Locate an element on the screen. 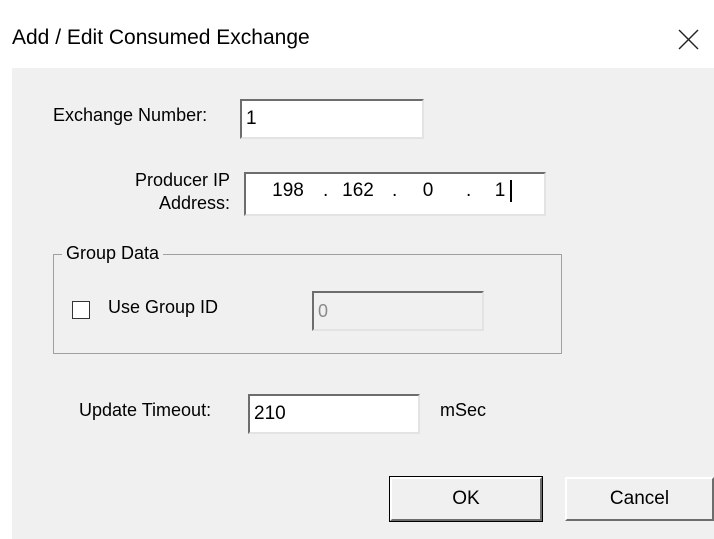  ok-button: OK is located at coordinates (466, 499).